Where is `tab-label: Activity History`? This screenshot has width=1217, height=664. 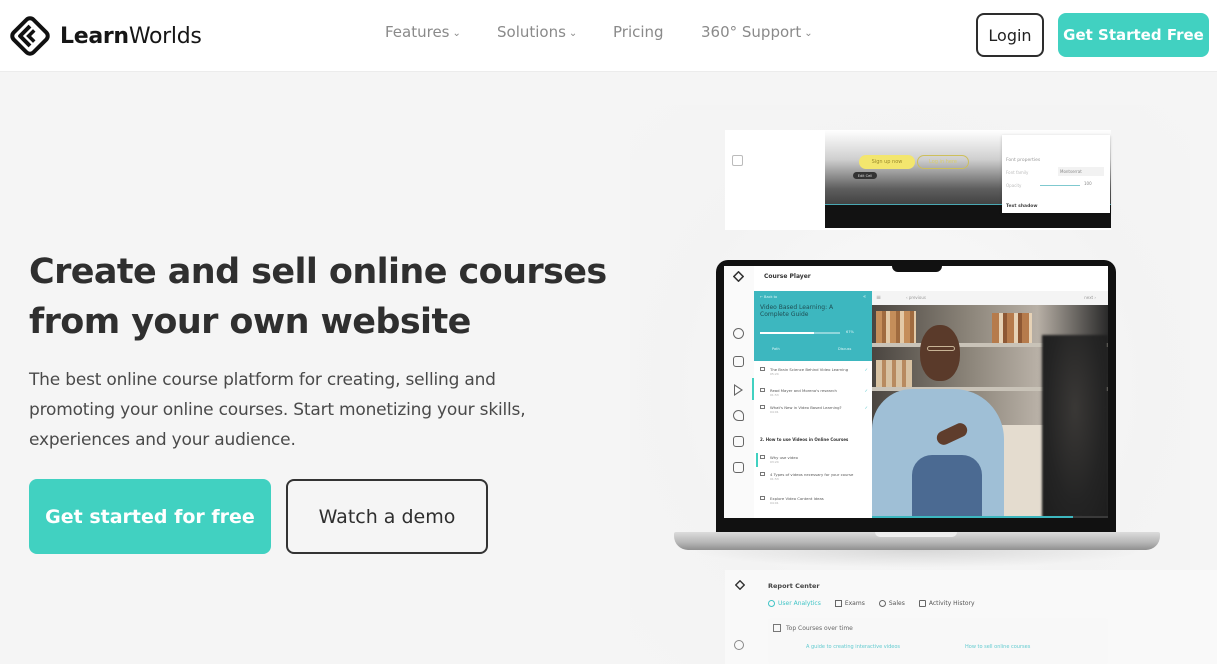 tab-label: Activity History is located at coordinates (951, 603).